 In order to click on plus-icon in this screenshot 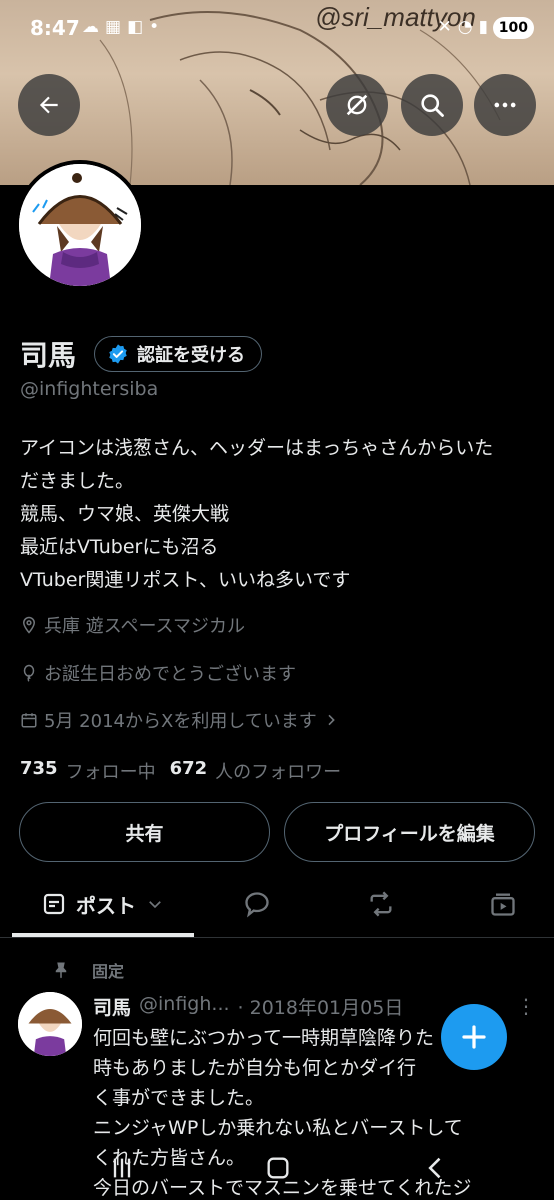, I will do `click(474, 1037)`.